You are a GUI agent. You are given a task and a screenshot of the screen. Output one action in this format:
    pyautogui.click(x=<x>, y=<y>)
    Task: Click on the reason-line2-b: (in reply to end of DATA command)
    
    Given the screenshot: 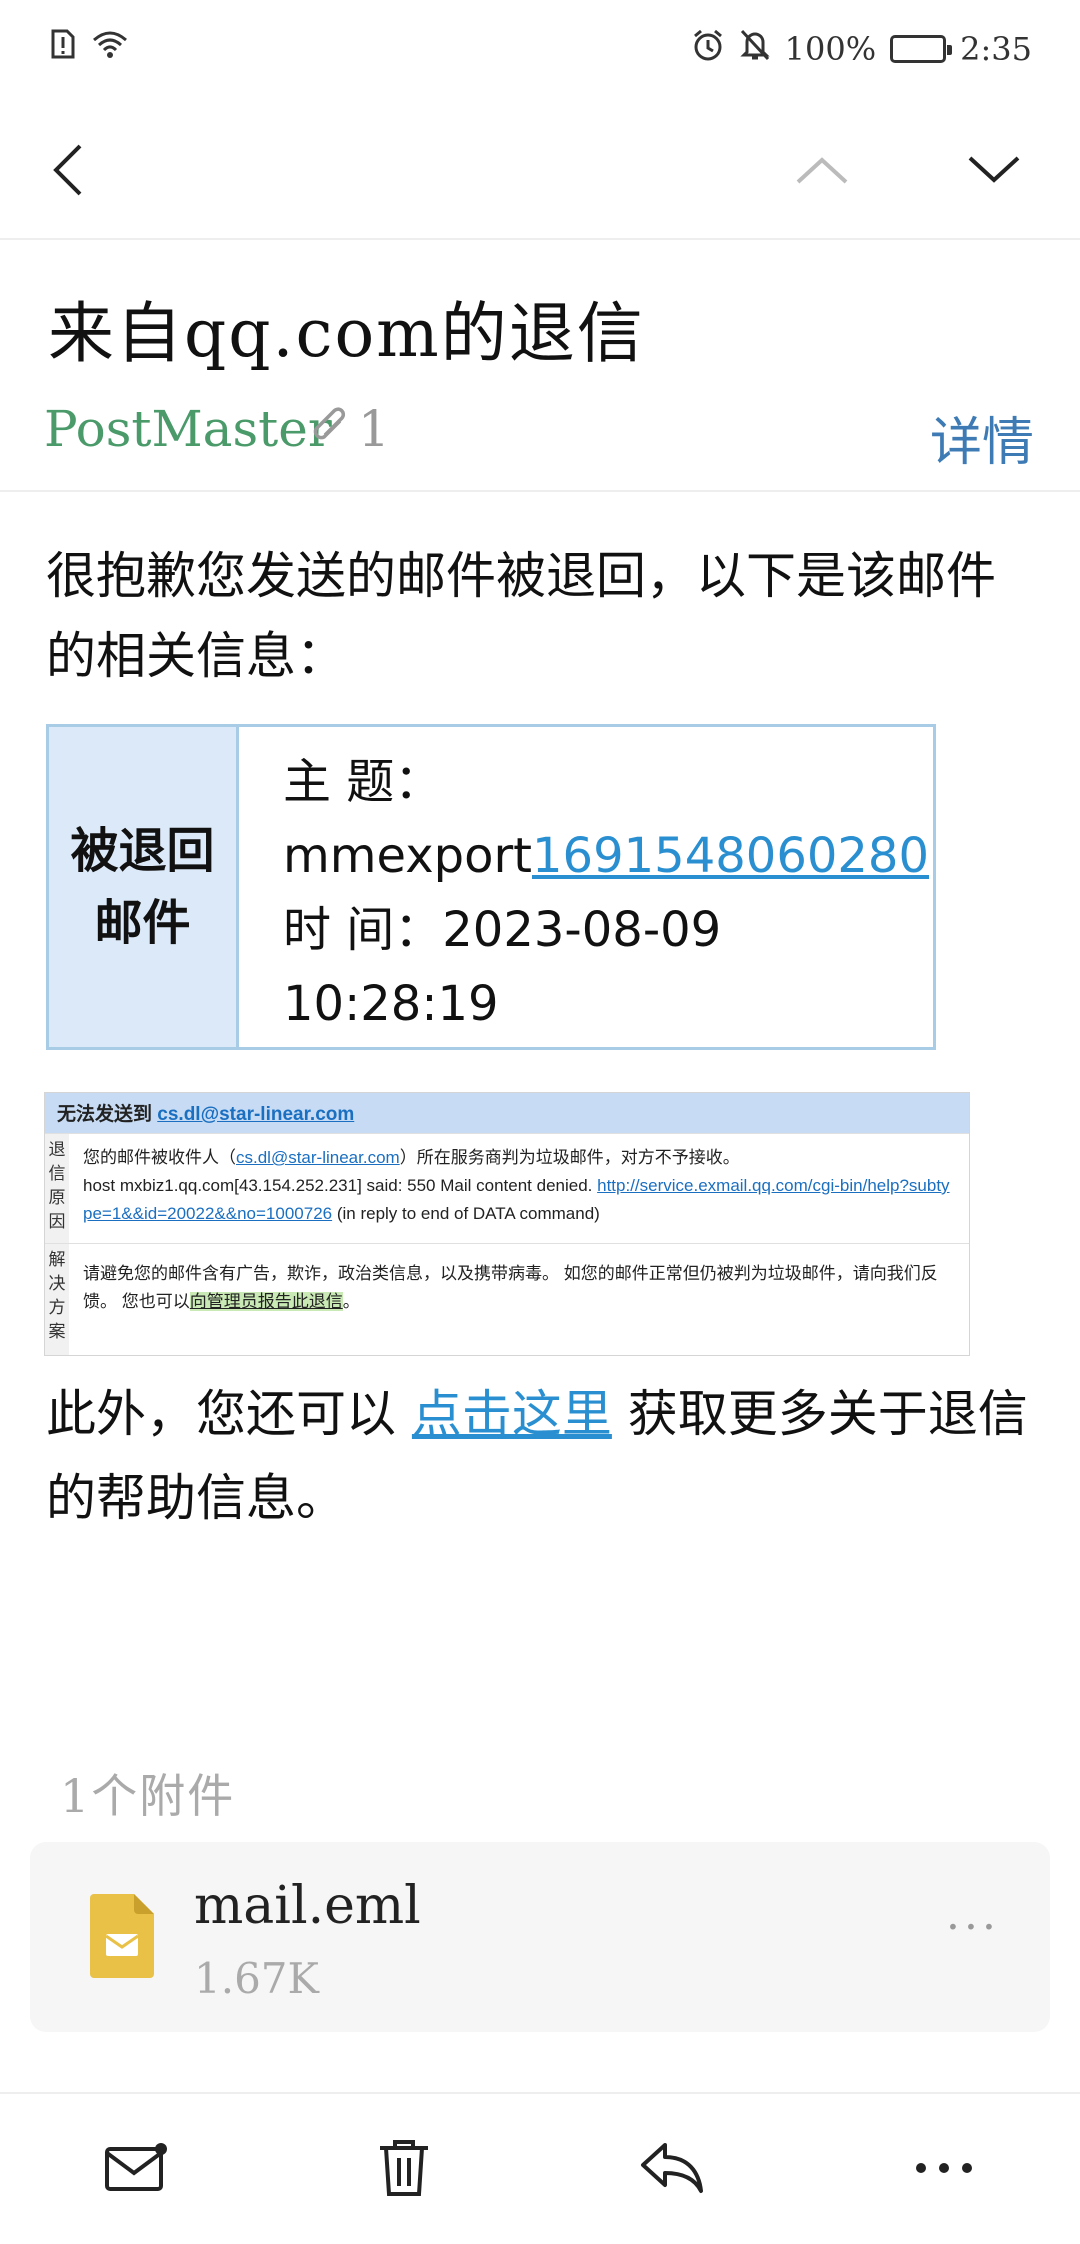 What is the action you would take?
    pyautogui.click(x=466, y=1213)
    